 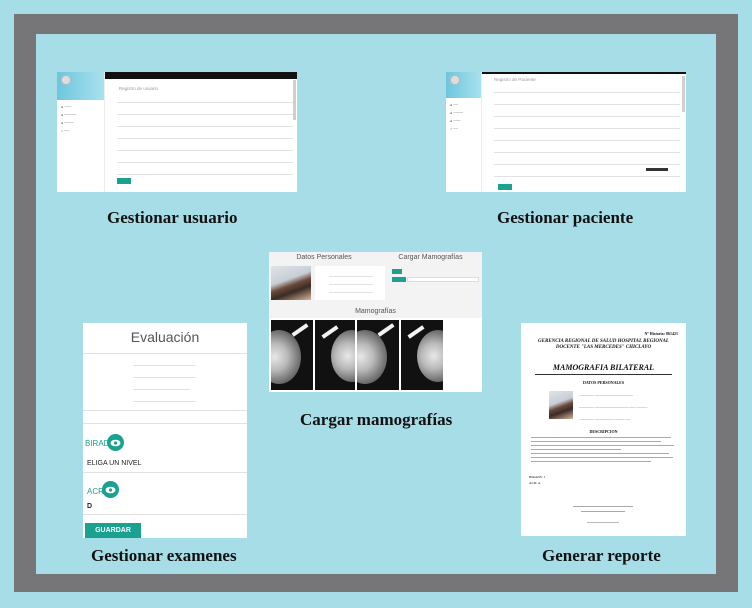 I want to click on guardar-button: GUARDAR, so click(x=113, y=530).